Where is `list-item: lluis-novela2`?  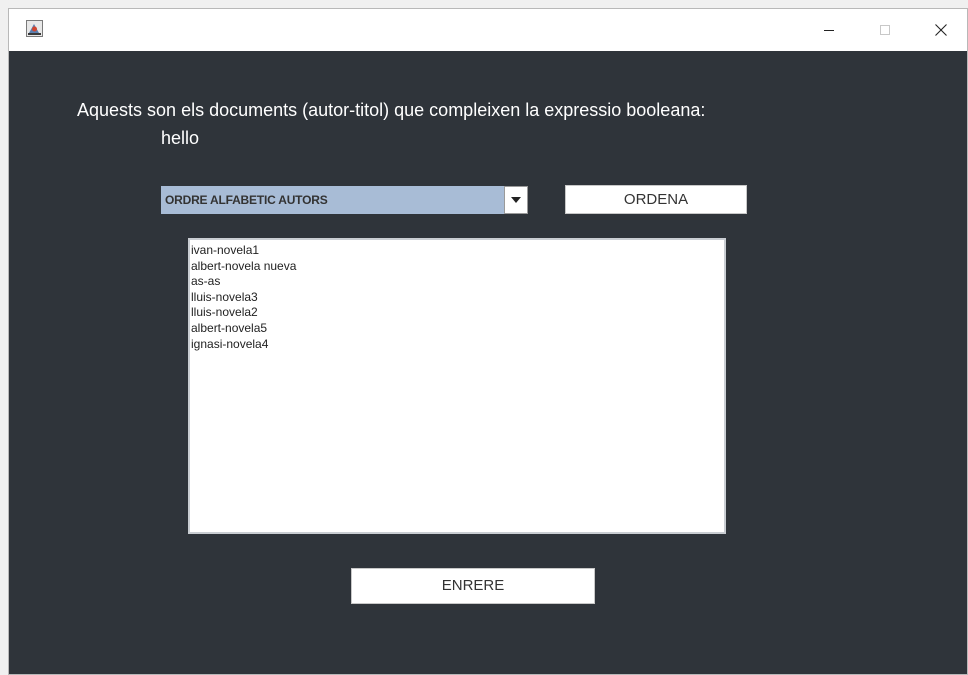 list-item: lluis-novela2 is located at coordinates (457, 313).